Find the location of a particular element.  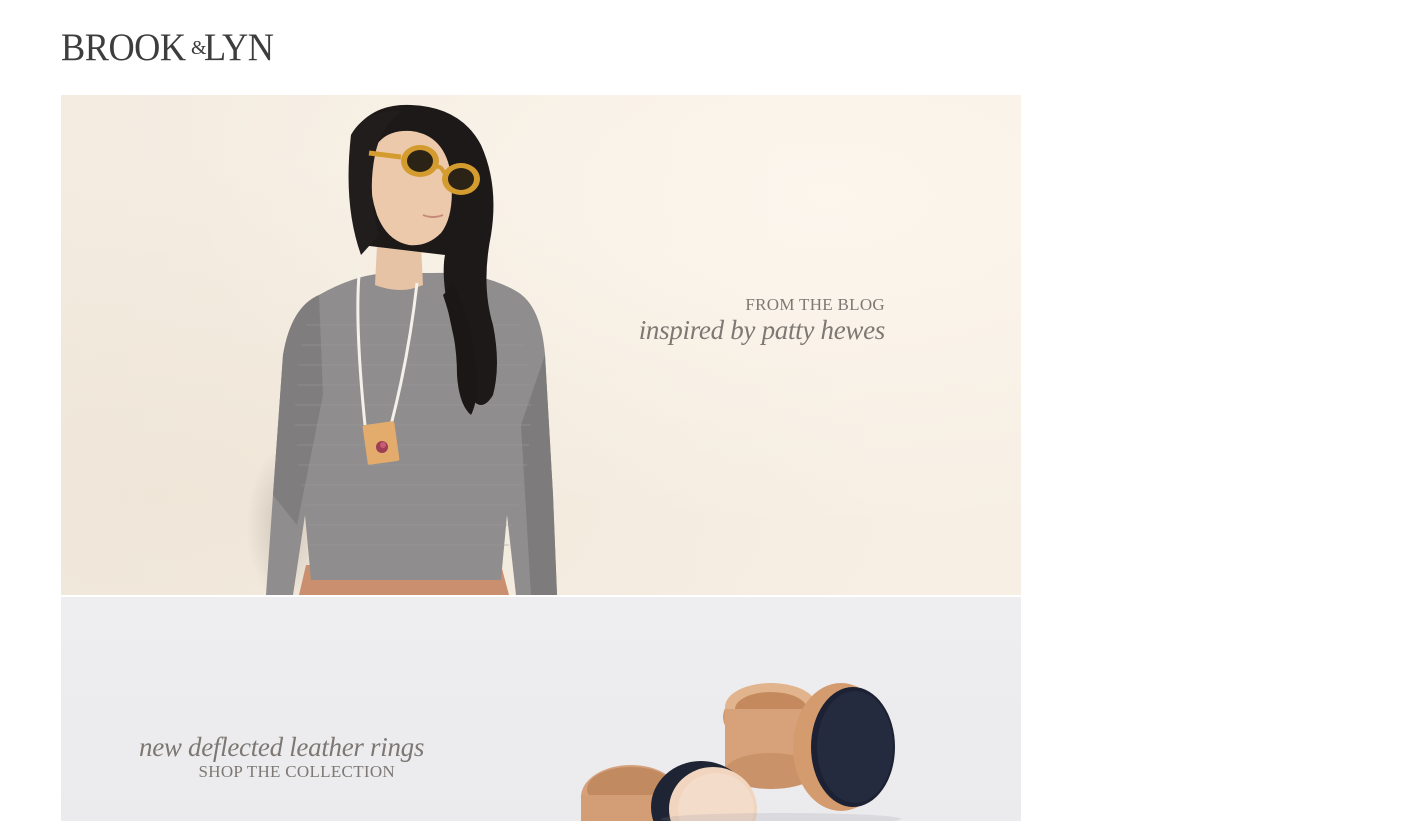

shop-collection-link: SHOP THE COLLECTION is located at coordinates (267, 772).